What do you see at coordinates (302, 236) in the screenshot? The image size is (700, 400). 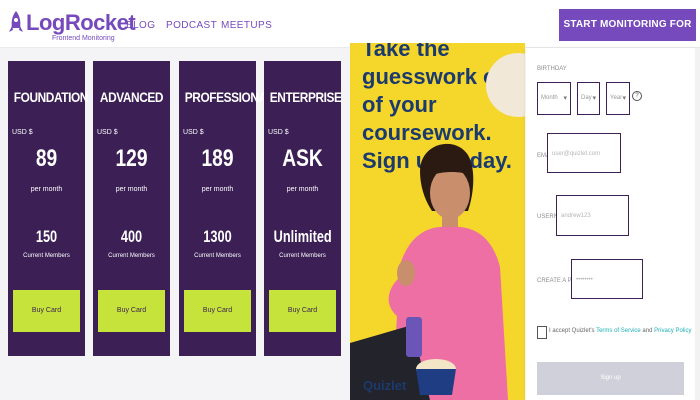 I see `member-count: Unlimited` at bounding box center [302, 236].